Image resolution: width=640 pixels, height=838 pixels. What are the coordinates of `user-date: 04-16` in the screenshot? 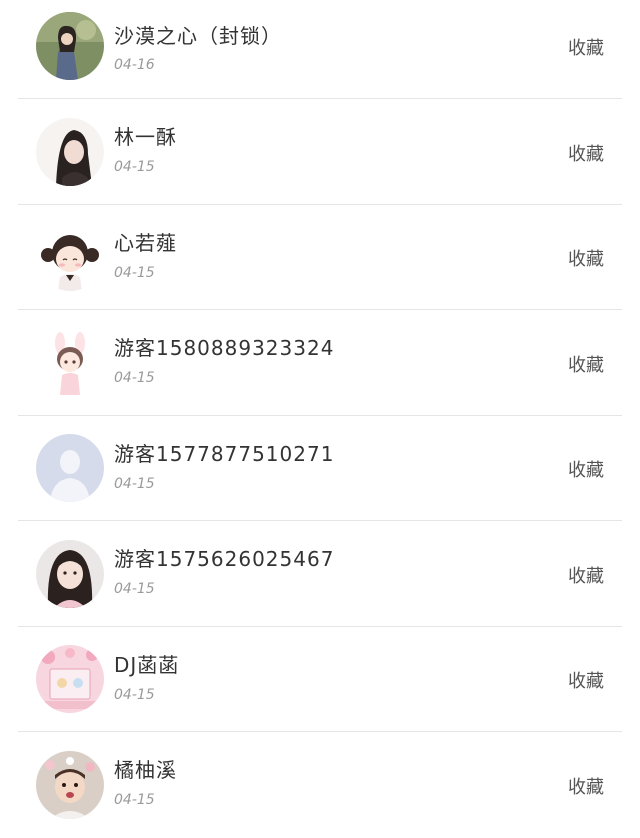 It's located at (134, 65).